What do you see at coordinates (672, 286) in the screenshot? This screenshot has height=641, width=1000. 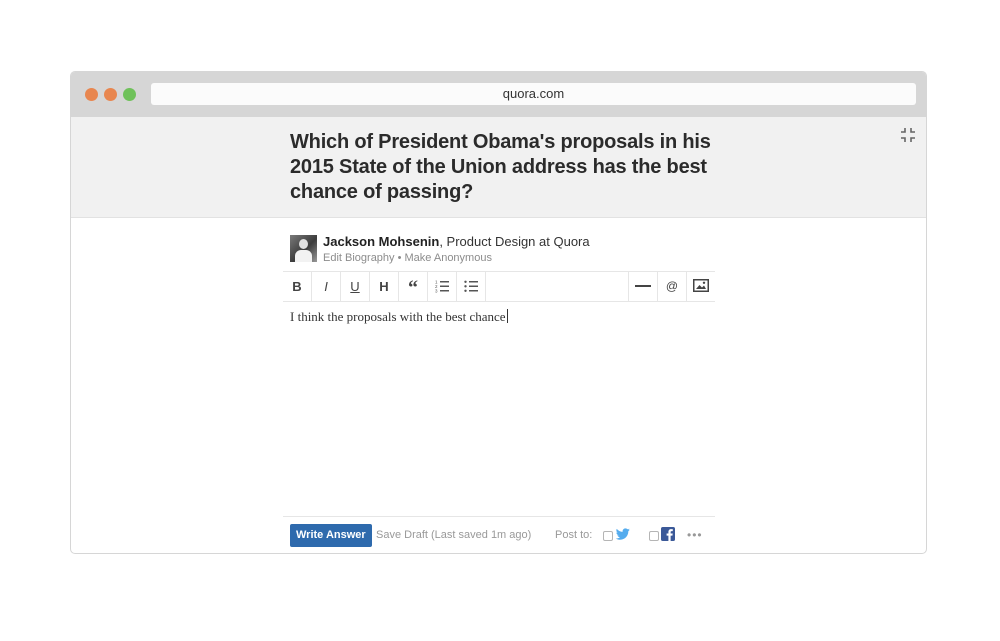 I see `mention-button: @` at bounding box center [672, 286].